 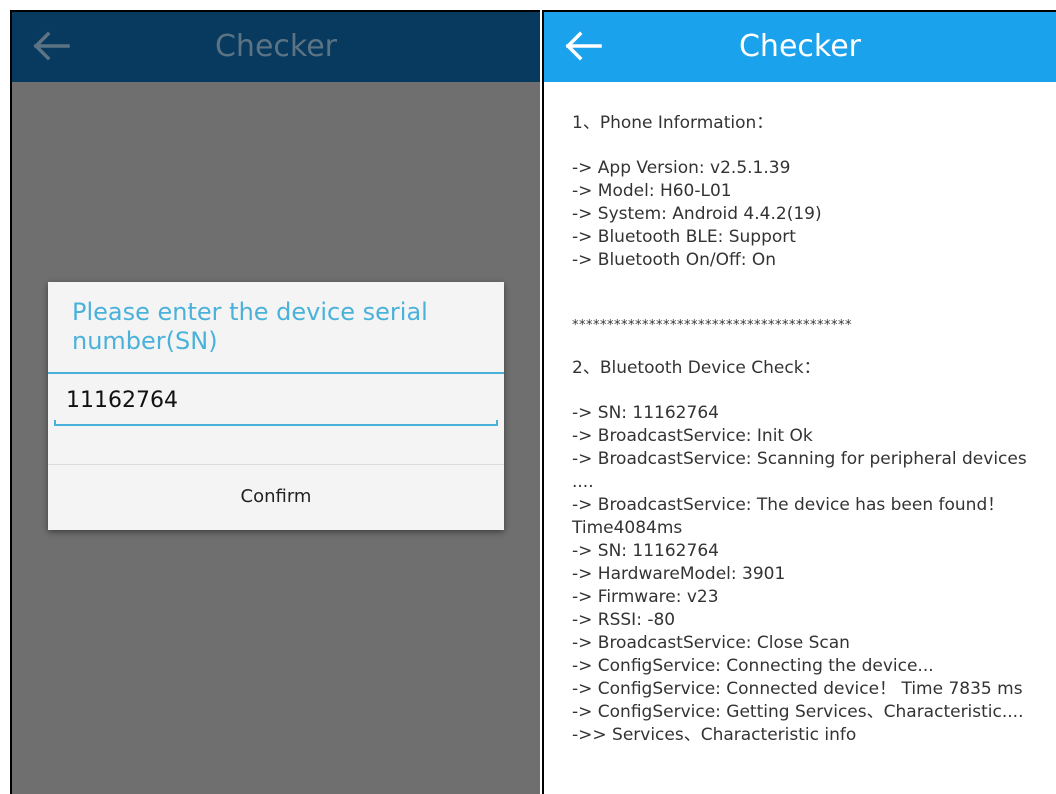 What do you see at coordinates (674, 260) in the screenshot?
I see `log-line: -> Bluetooth On/Off: On` at bounding box center [674, 260].